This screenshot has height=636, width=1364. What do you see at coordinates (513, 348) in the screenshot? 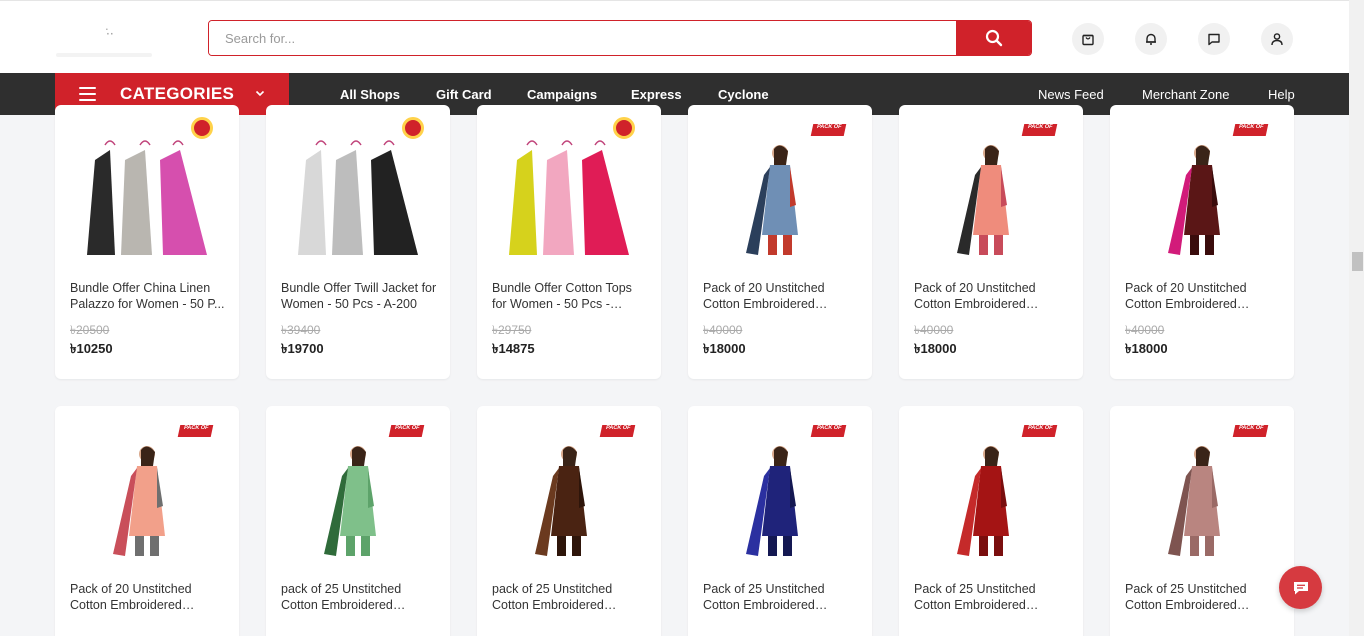
I see `product-price: ৳14875` at bounding box center [513, 348].